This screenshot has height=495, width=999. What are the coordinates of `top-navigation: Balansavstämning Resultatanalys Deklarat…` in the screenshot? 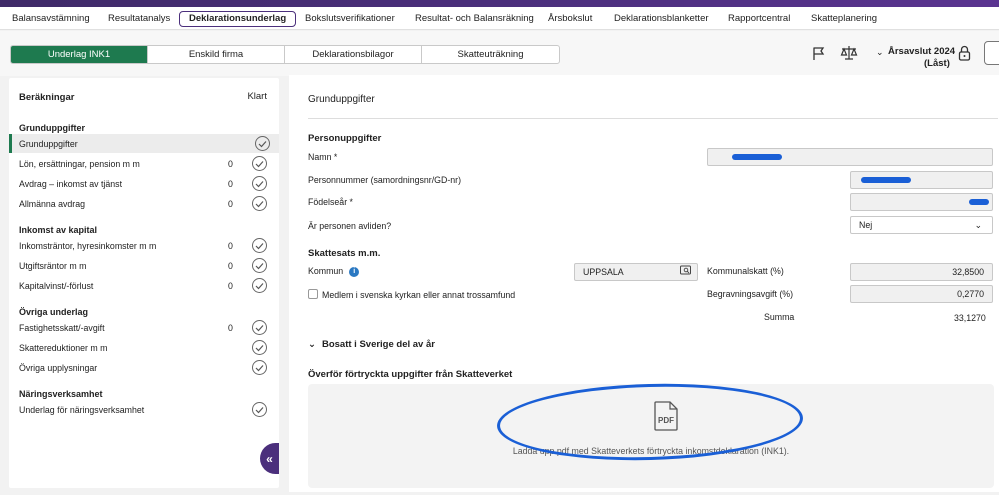 It's located at (499, 18).